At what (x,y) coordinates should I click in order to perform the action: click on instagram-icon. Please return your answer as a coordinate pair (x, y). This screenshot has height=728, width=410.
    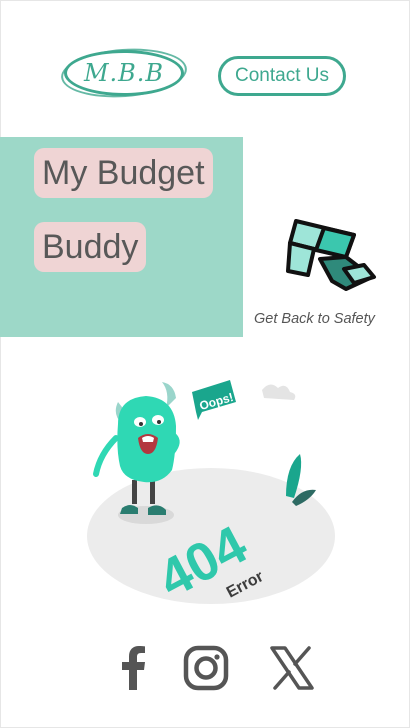
    Looking at the image, I should click on (206, 668).